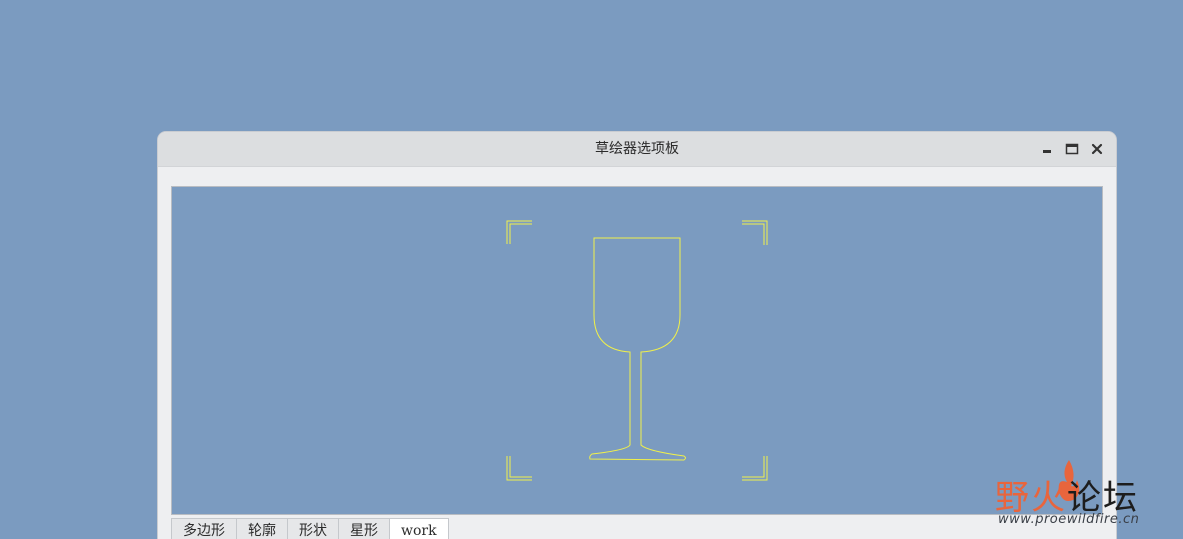 Image resolution: width=1183 pixels, height=539 pixels. I want to click on close-icon, so click(1097, 149).